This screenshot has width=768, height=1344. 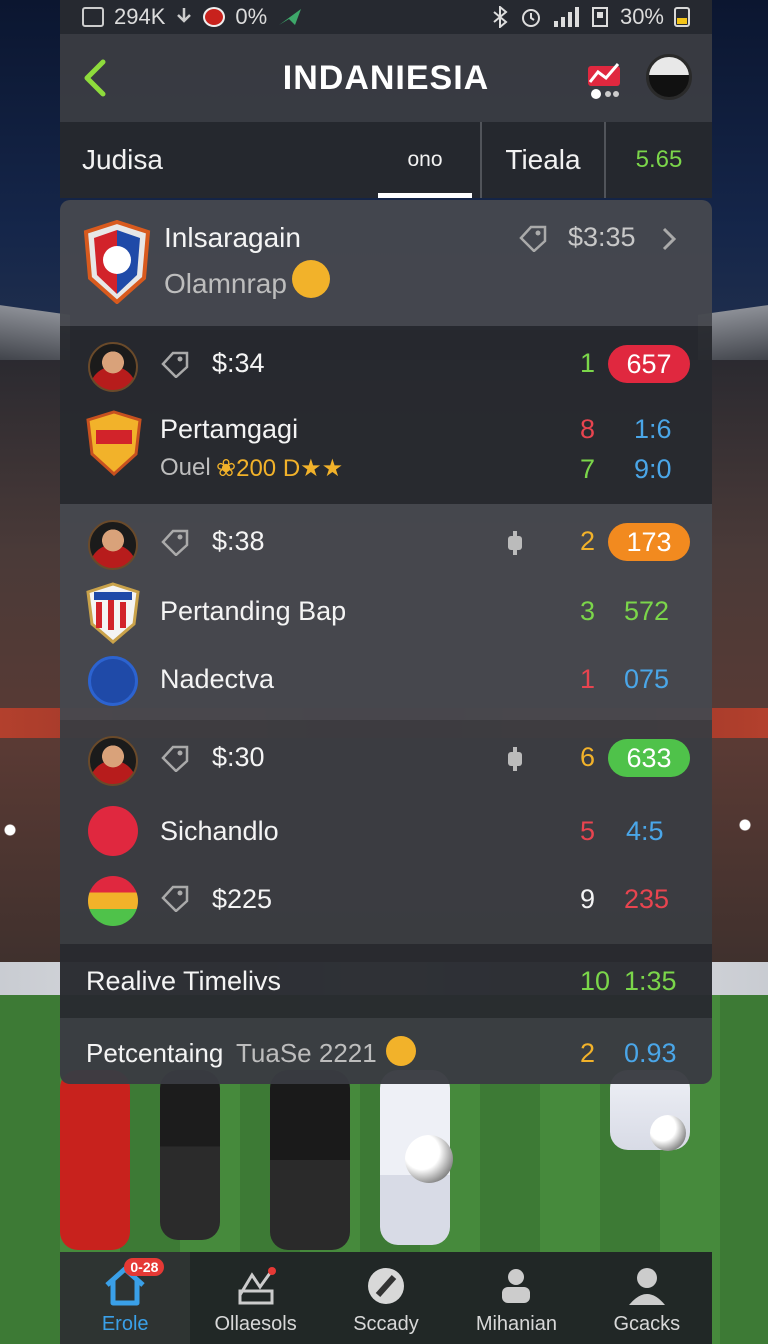 I want to click on score-left: 9, so click(x=588, y=899).